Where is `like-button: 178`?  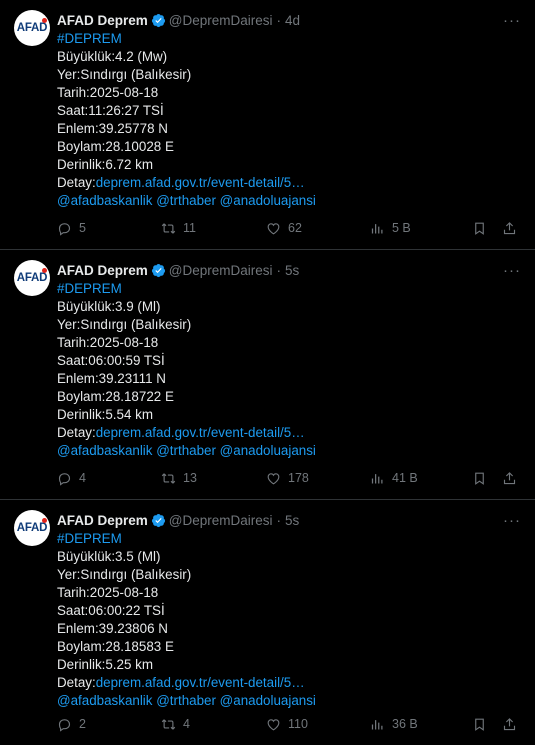
like-button: 178 is located at coordinates (287, 478).